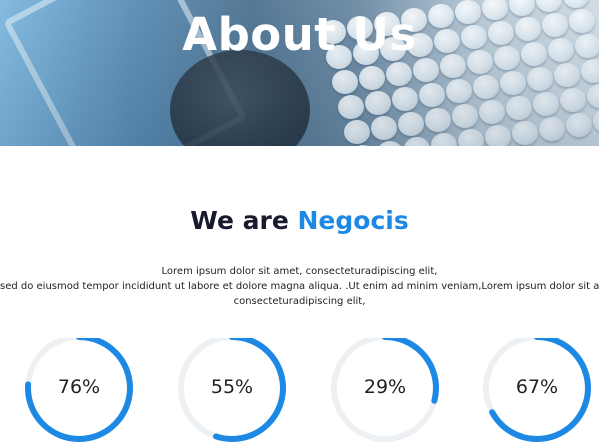  I want to click on progress-value: 67%, so click(537, 387).